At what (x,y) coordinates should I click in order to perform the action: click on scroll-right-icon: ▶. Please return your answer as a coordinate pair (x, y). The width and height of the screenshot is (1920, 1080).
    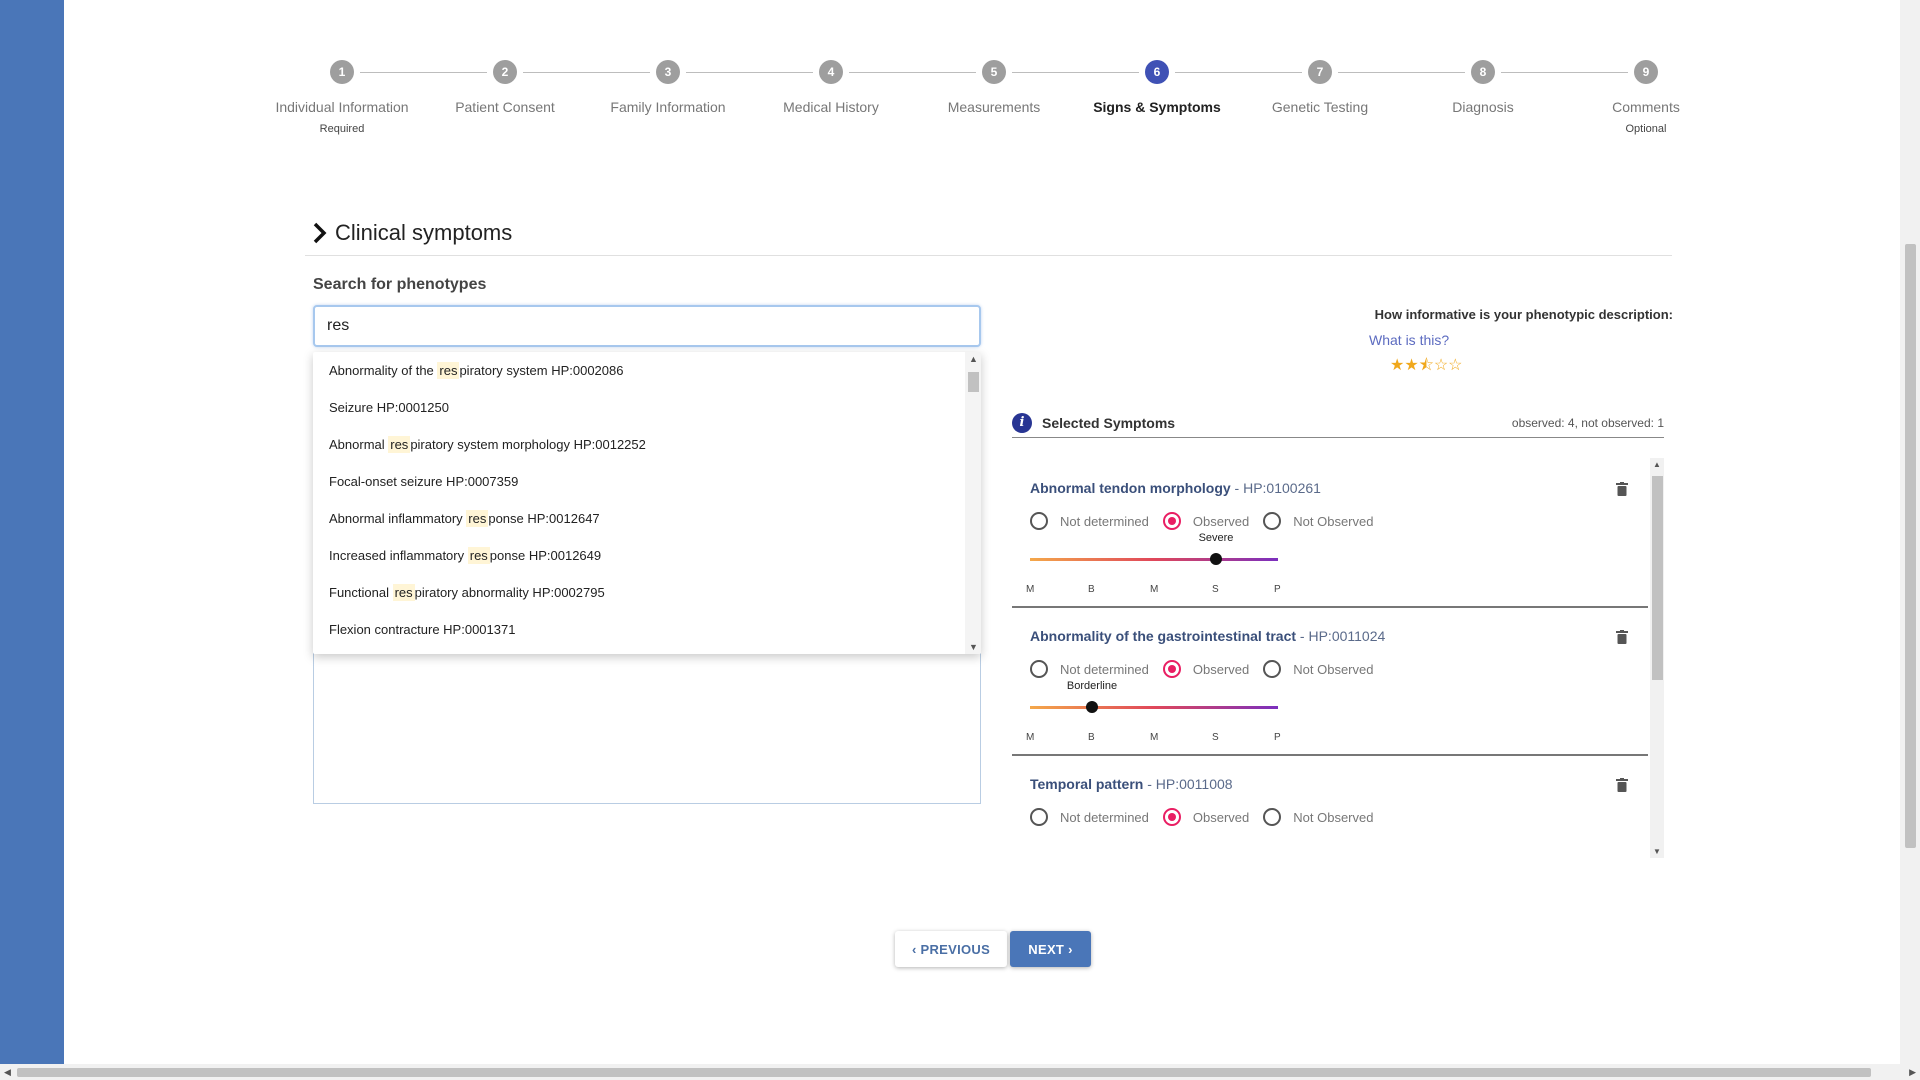
    Looking at the image, I should click on (1912, 1072).